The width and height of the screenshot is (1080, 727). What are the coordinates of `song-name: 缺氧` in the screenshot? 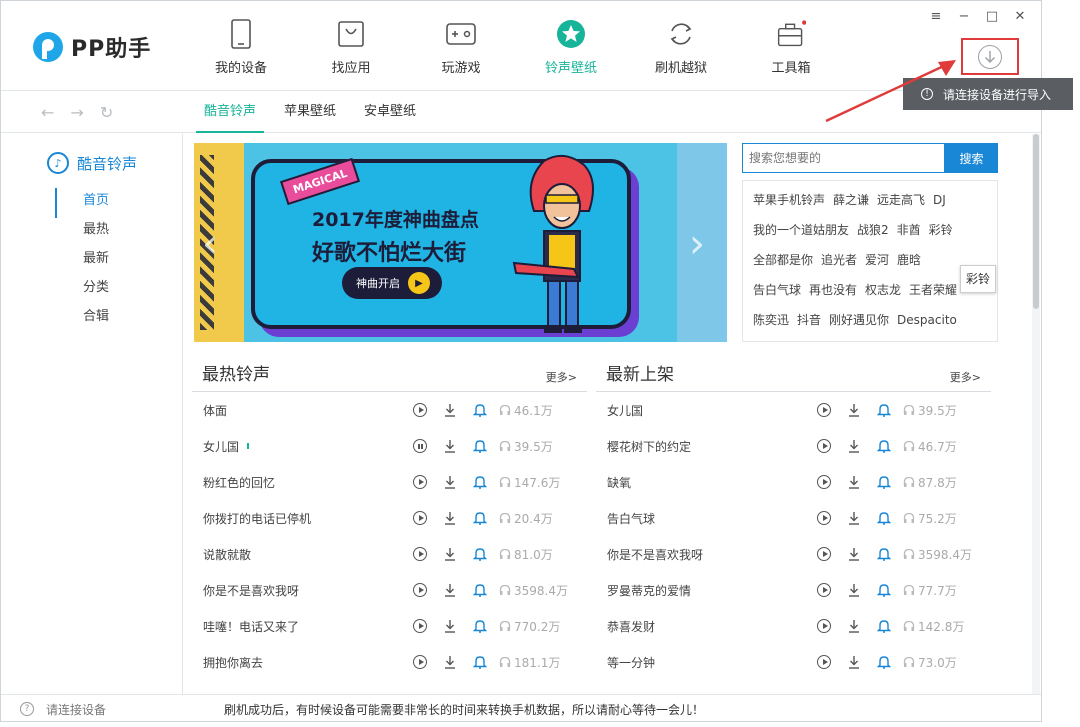 It's located at (712, 482).